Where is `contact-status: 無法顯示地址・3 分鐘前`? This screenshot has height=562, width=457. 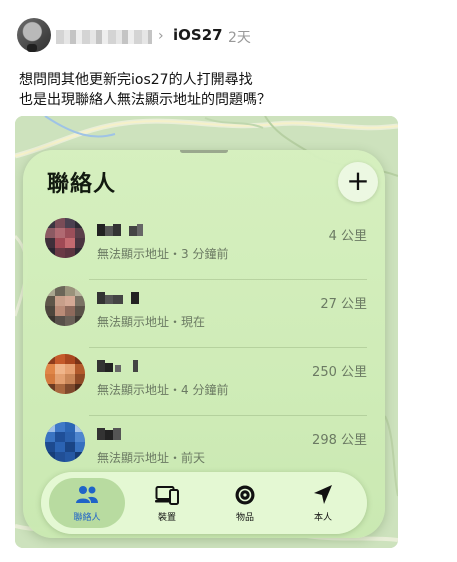 contact-status: 無法顯示地址・3 分鐘前 is located at coordinates (163, 254).